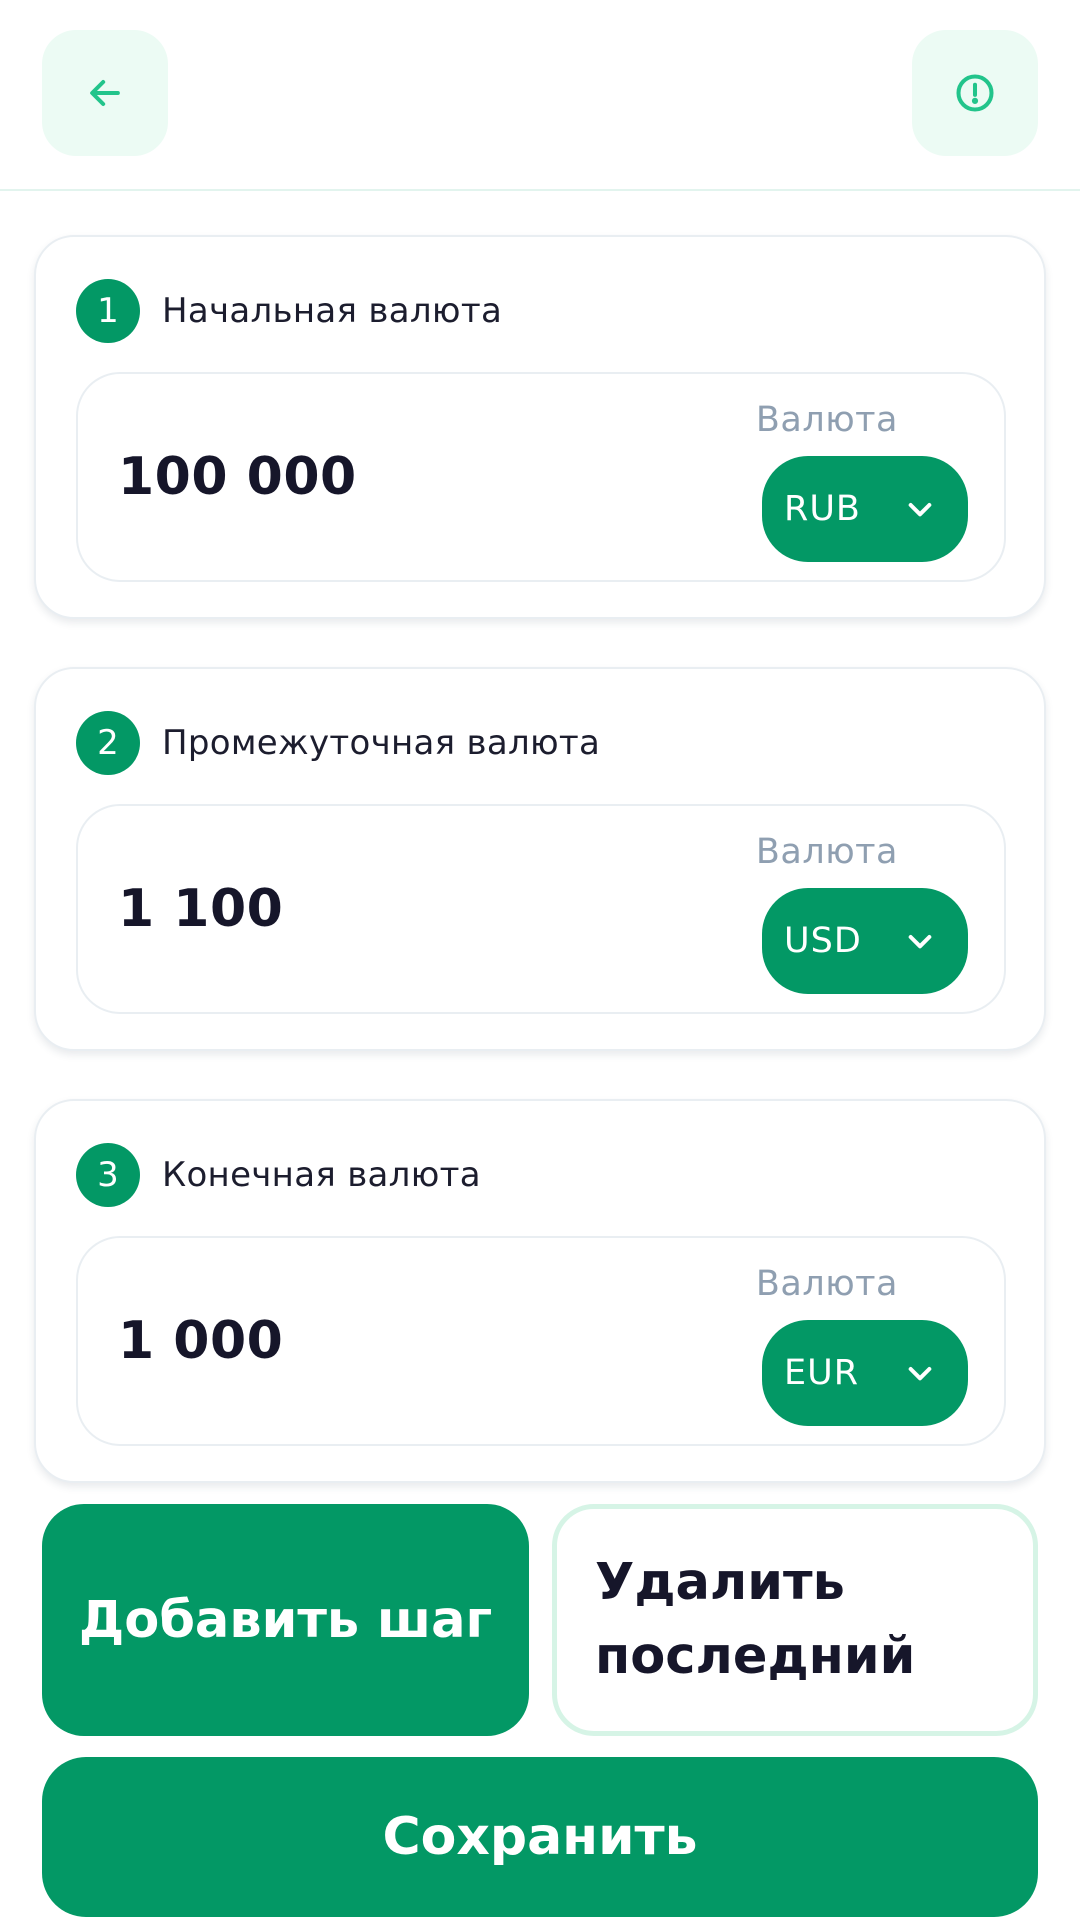  What do you see at coordinates (865, 941) in the screenshot?
I see `currency-select: USD` at bounding box center [865, 941].